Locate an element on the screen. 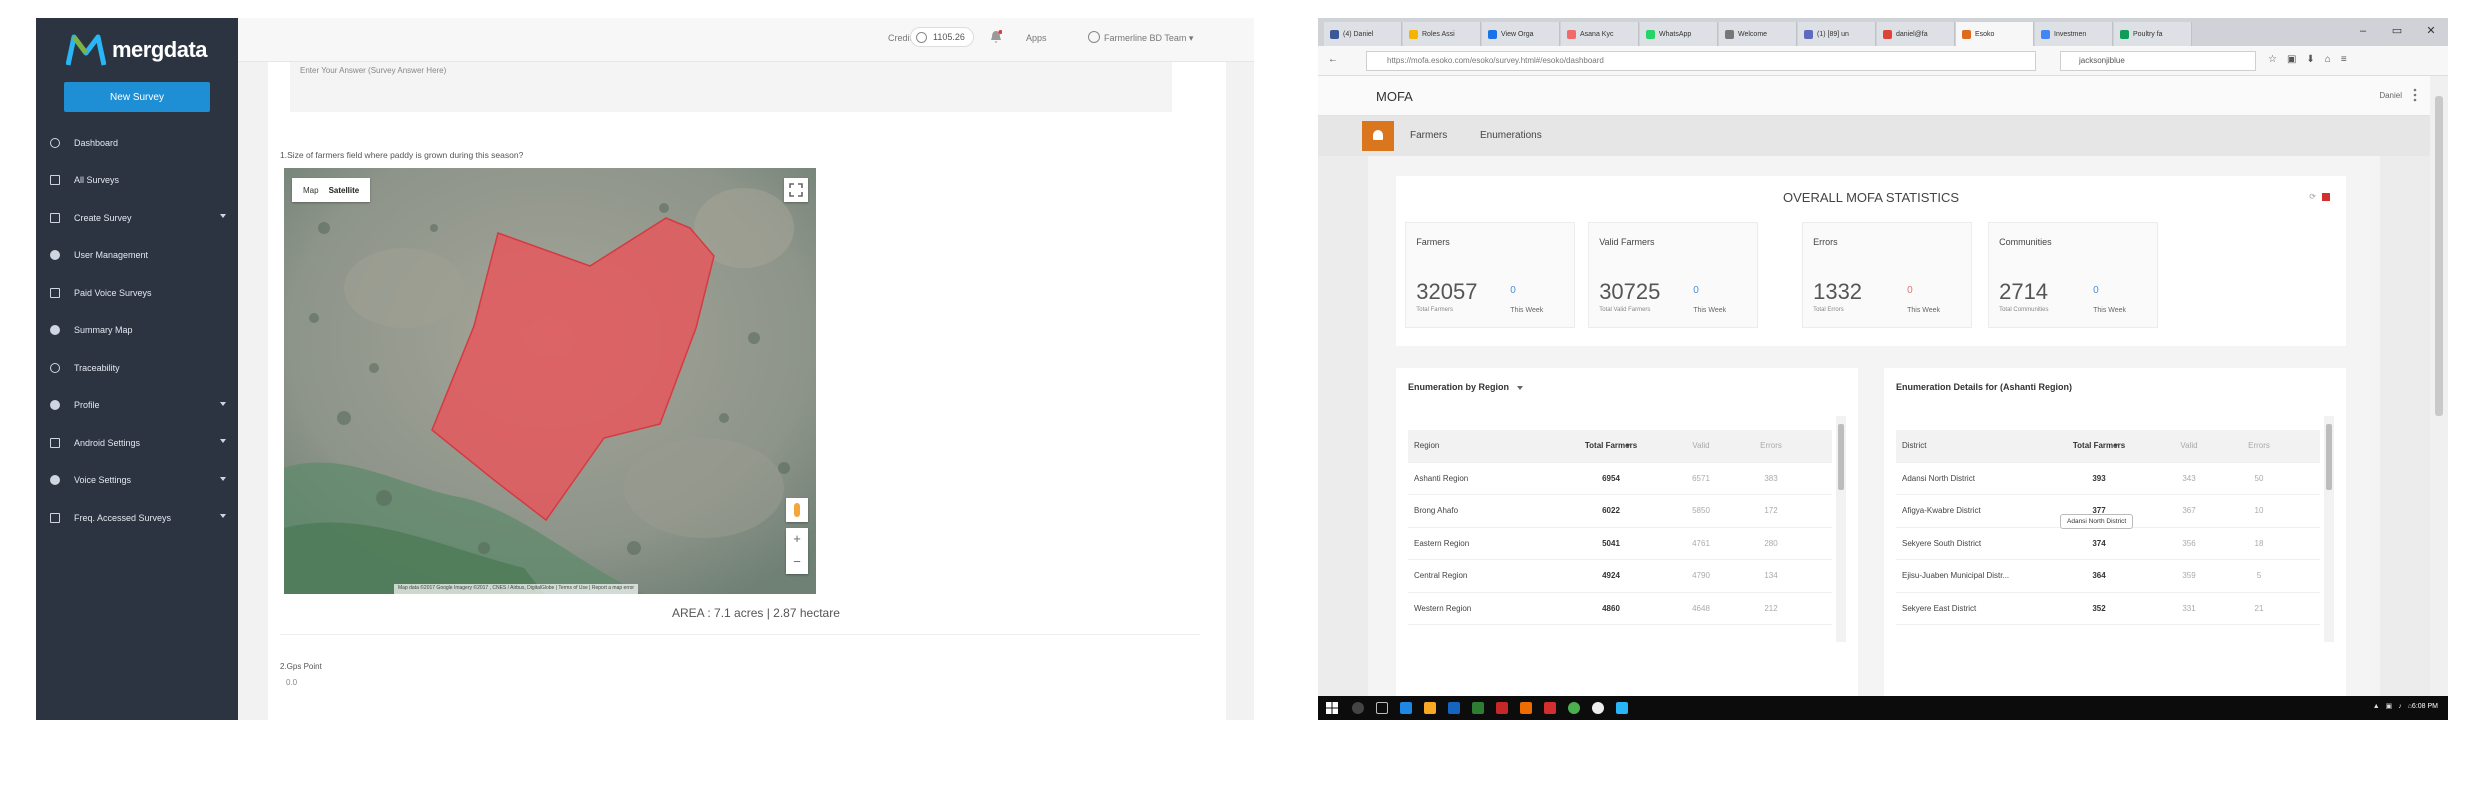  table-row: Sekyere East District 352 331 21 is located at coordinates (2108, 609).